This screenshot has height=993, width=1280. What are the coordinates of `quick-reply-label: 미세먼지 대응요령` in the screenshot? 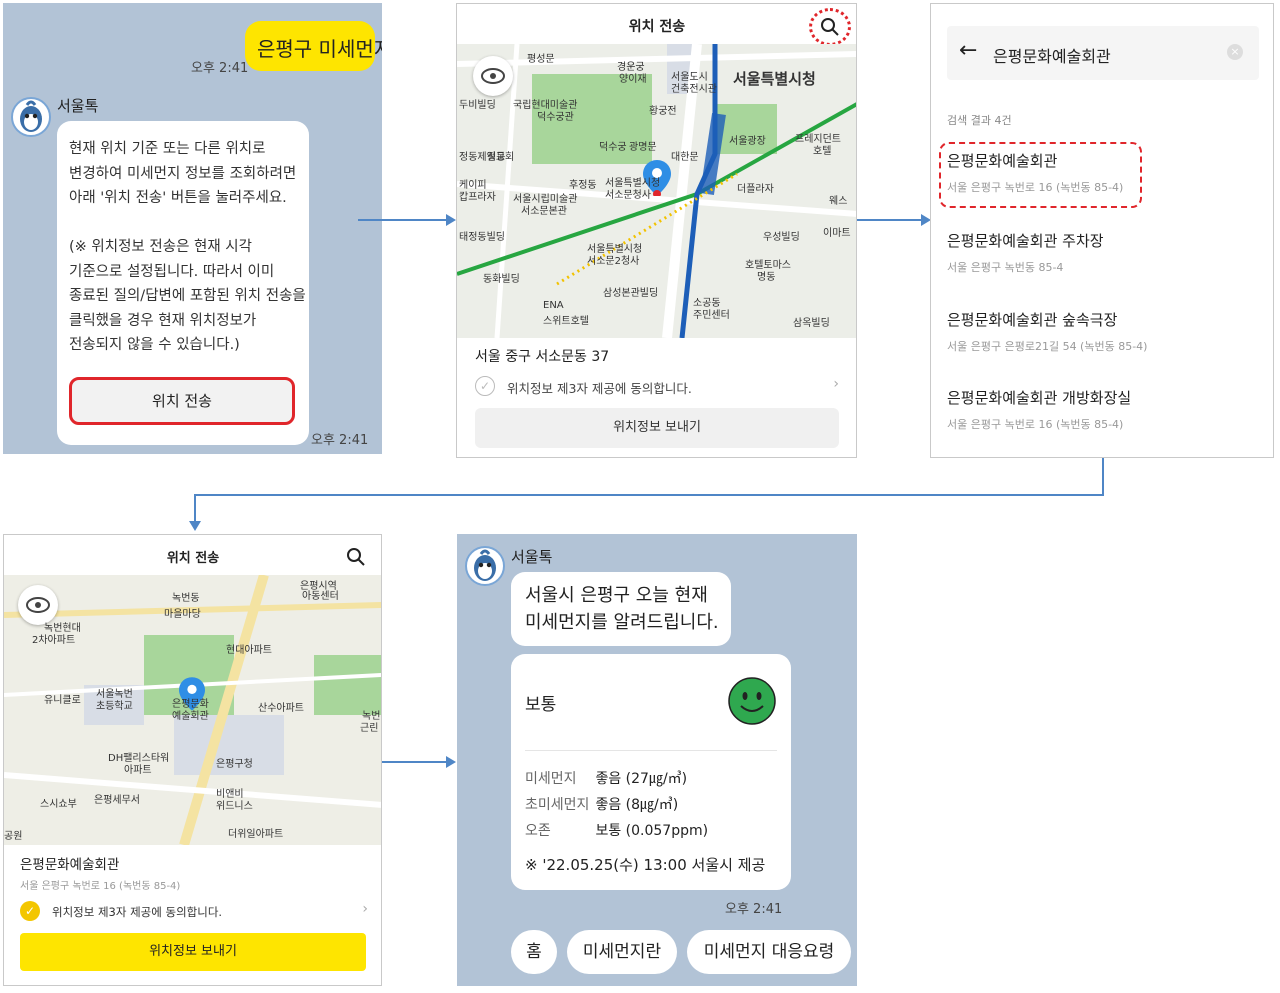 It's located at (769, 952).